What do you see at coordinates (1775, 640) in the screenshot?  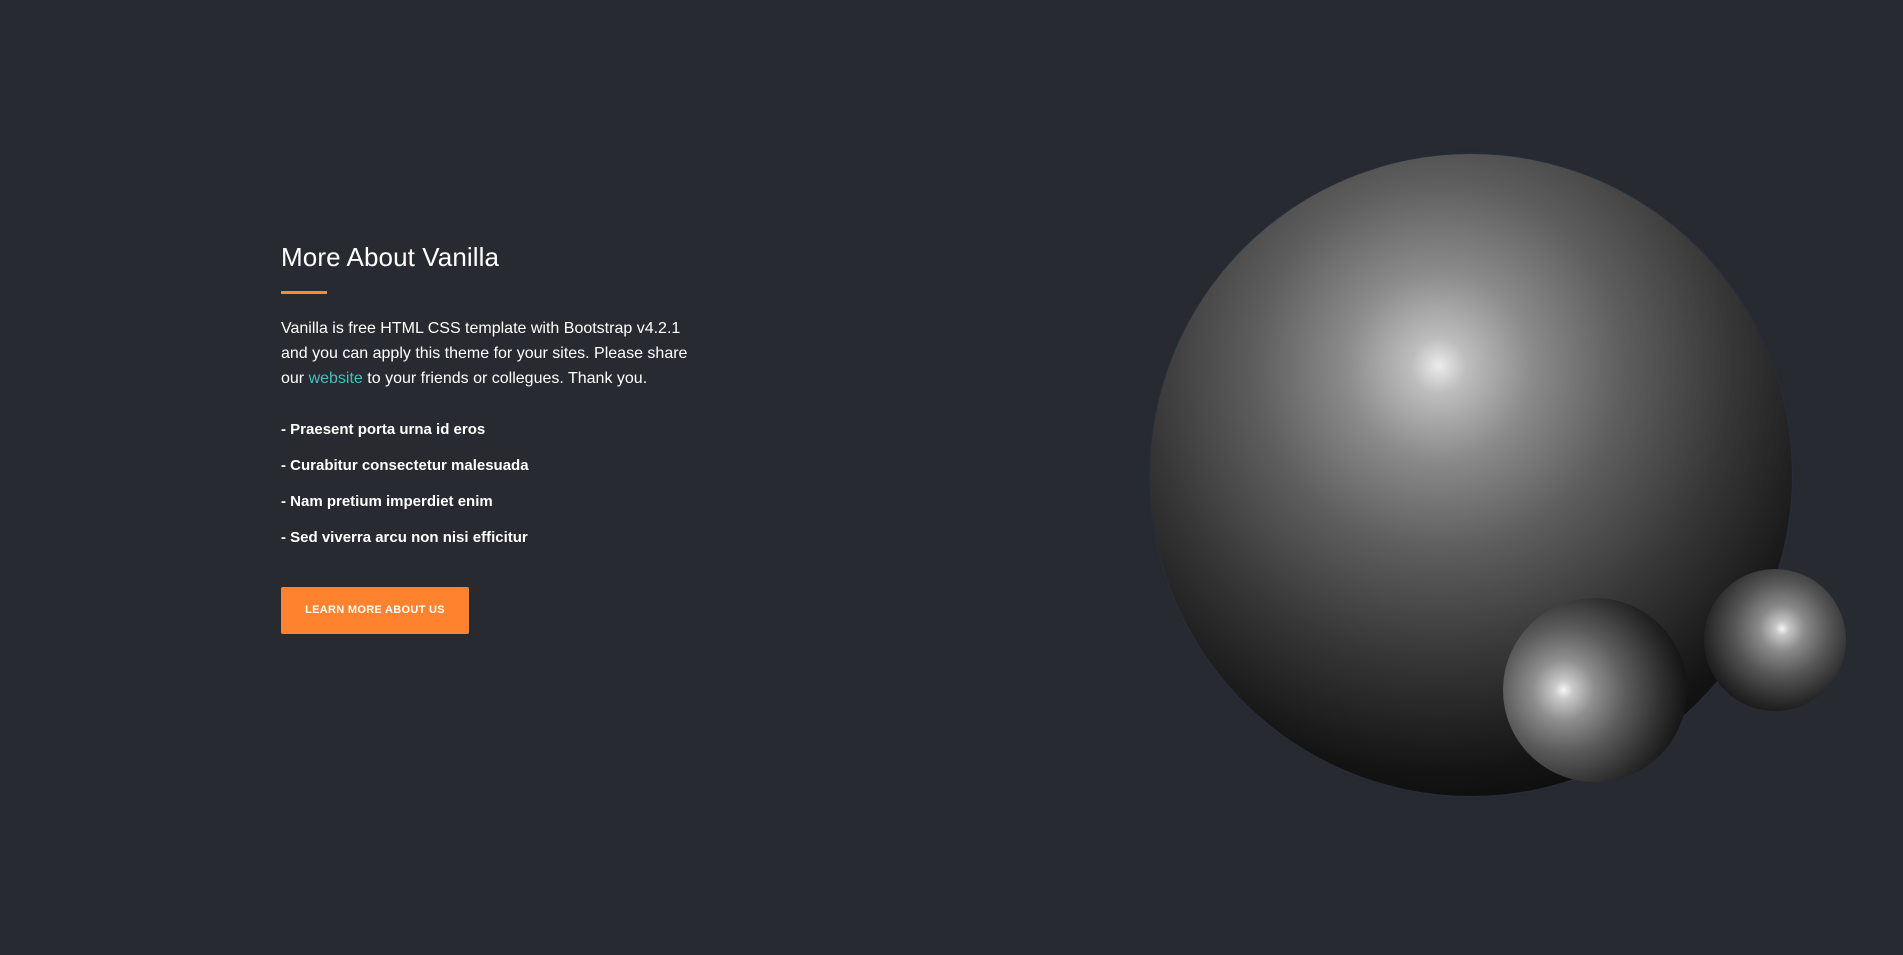 I see `small-sphere-image` at bounding box center [1775, 640].